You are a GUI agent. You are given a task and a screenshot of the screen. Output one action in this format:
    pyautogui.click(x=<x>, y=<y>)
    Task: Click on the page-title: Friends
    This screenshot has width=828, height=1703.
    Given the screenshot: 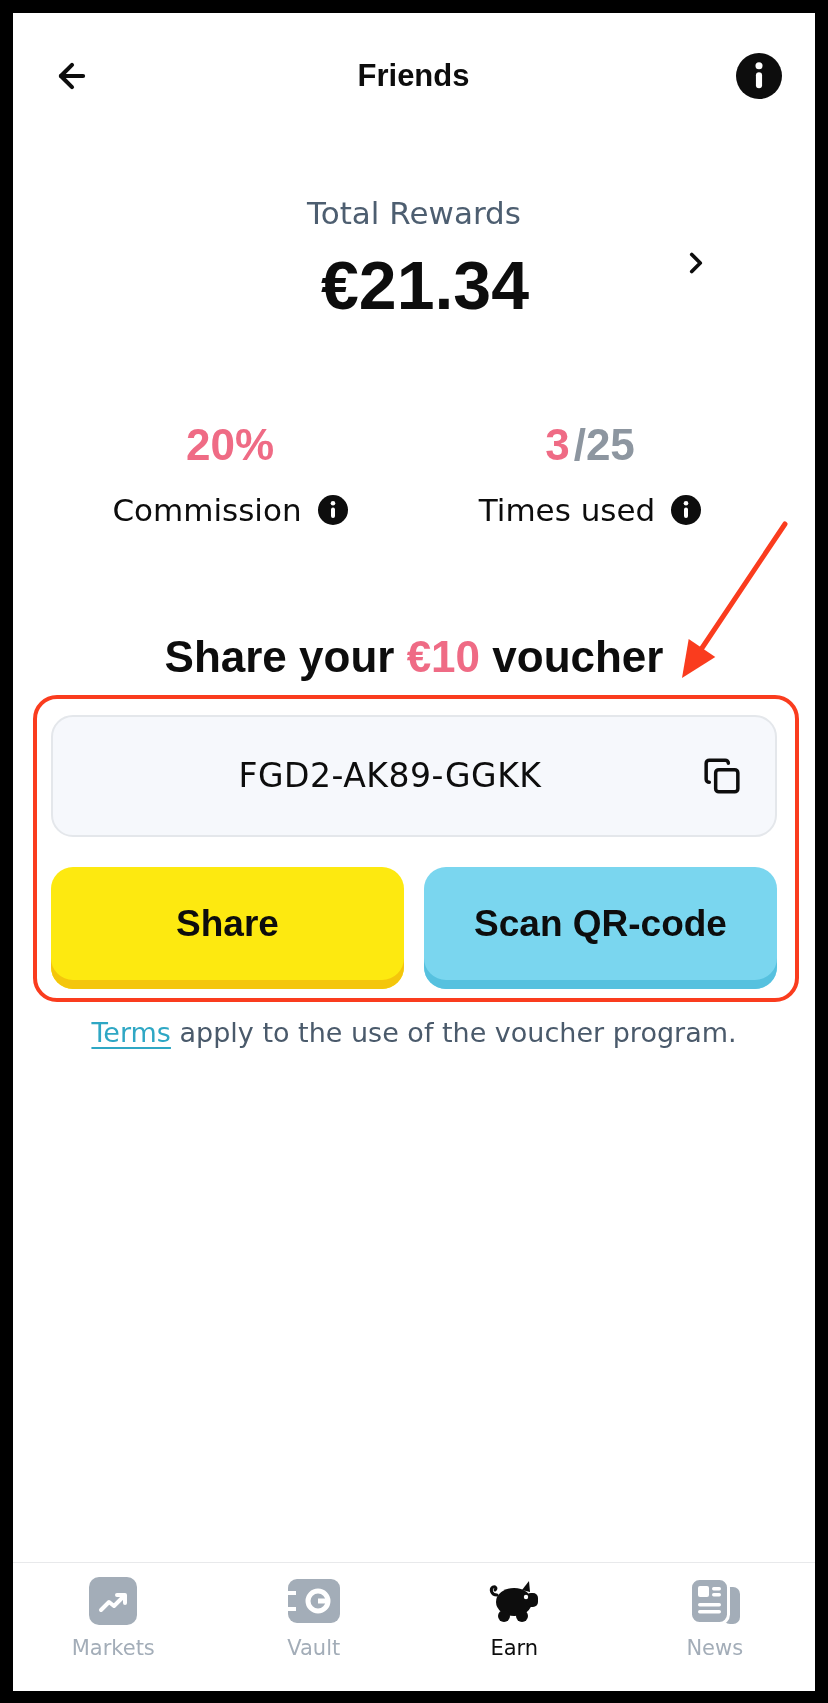 What is the action you would take?
    pyautogui.click(x=413, y=76)
    